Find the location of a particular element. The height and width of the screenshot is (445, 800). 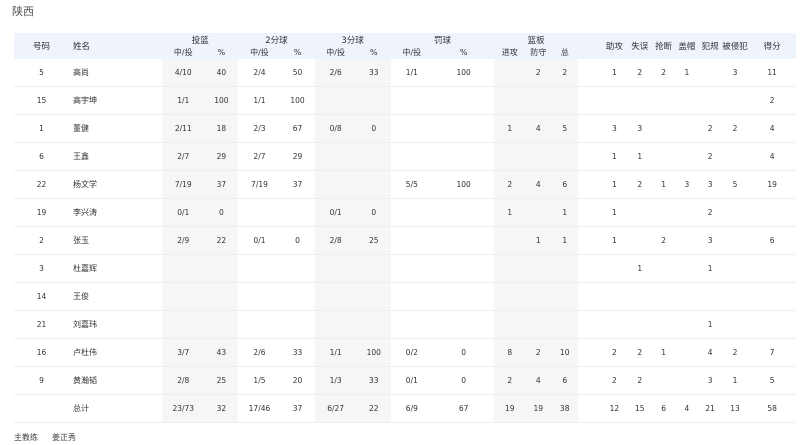

cell-reb-def: 19 is located at coordinates (538, 408).